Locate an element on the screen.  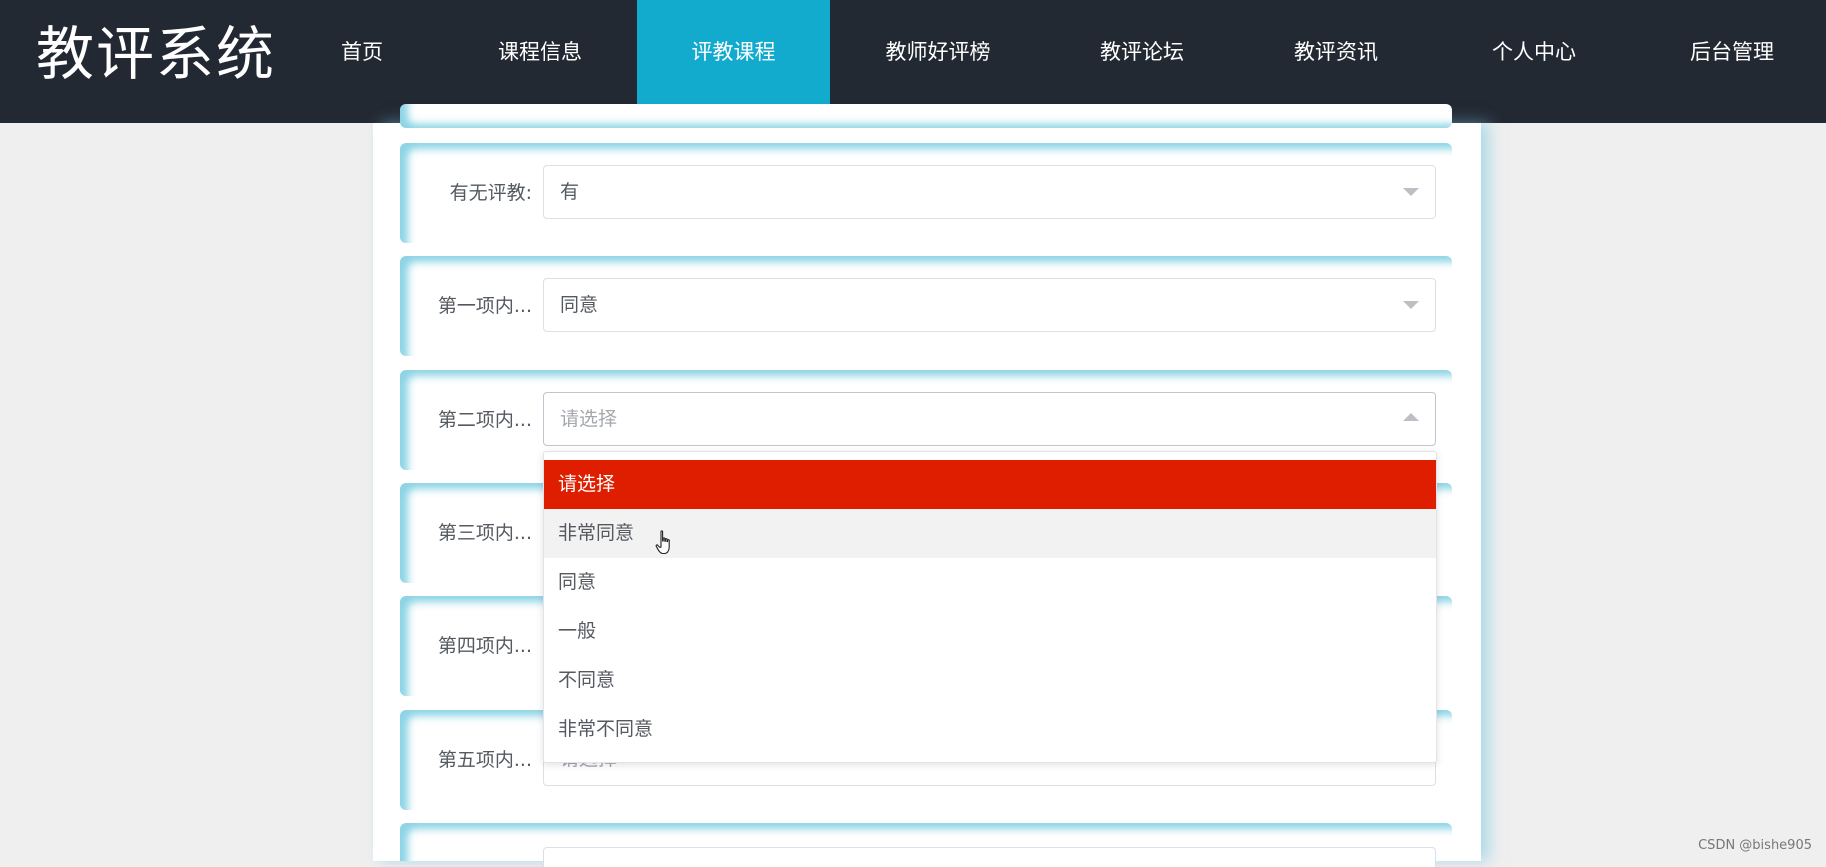
has-evaluation-select: 有 is located at coordinates (989, 192).